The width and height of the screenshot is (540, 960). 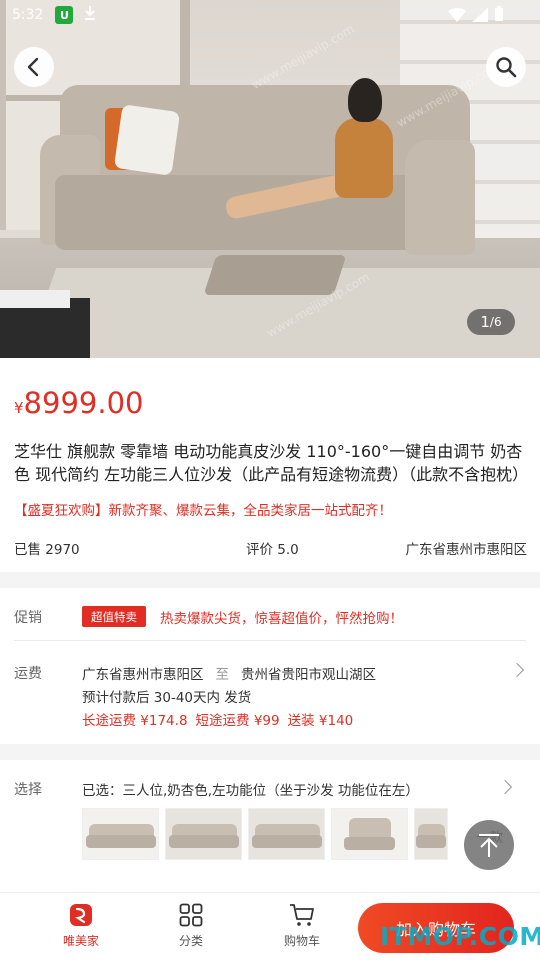 I want to click on rating: 评价 5.0, so click(x=272, y=548).